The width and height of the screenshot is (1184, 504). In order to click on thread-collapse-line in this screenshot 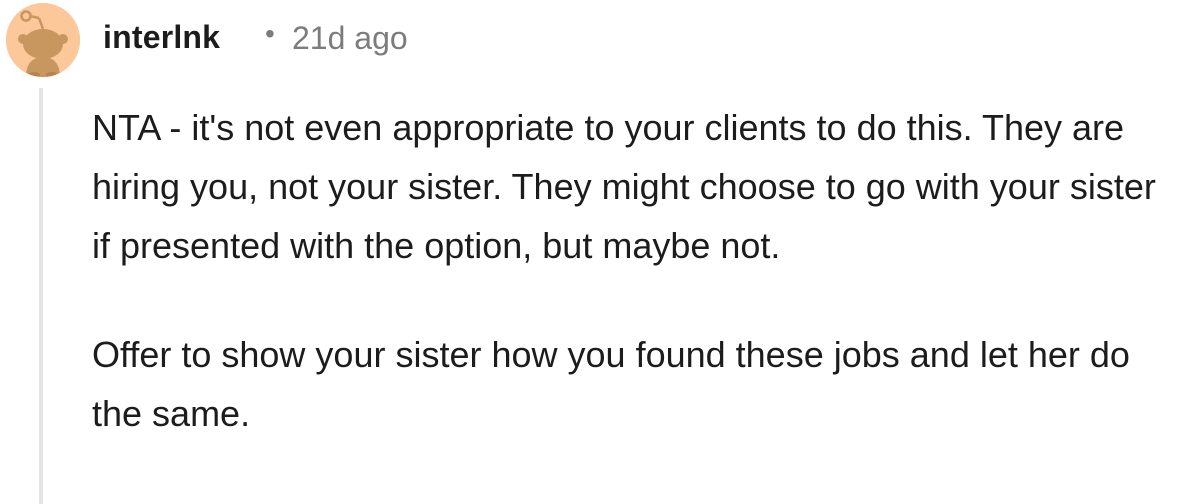, I will do `click(41, 296)`.